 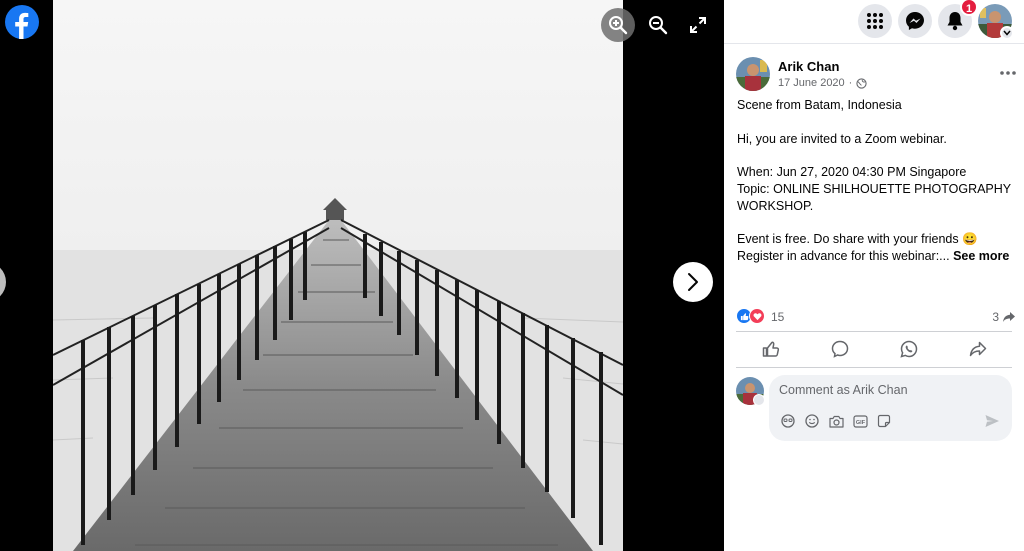 I want to click on comment-box: GIF, so click(x=890, y=408).